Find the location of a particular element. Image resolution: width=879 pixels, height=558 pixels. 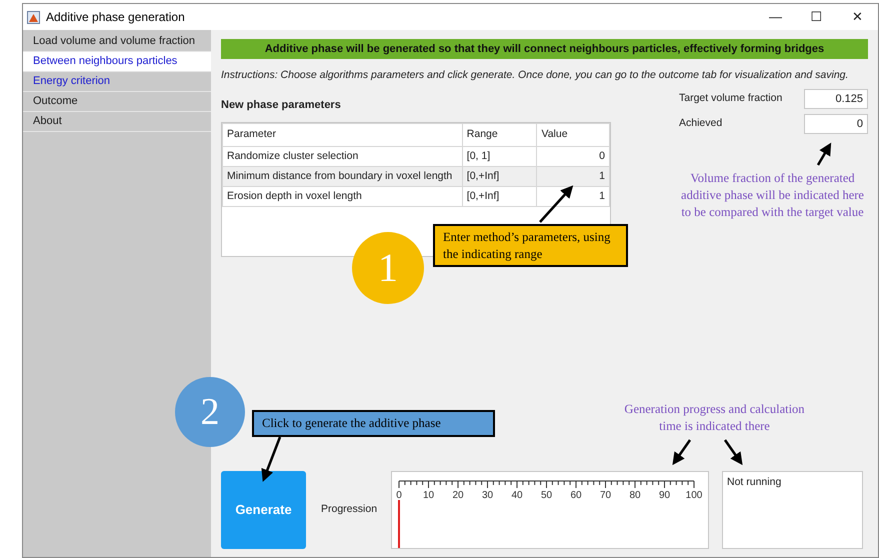

field-label: Achieved is located at coordinates (701, 123).